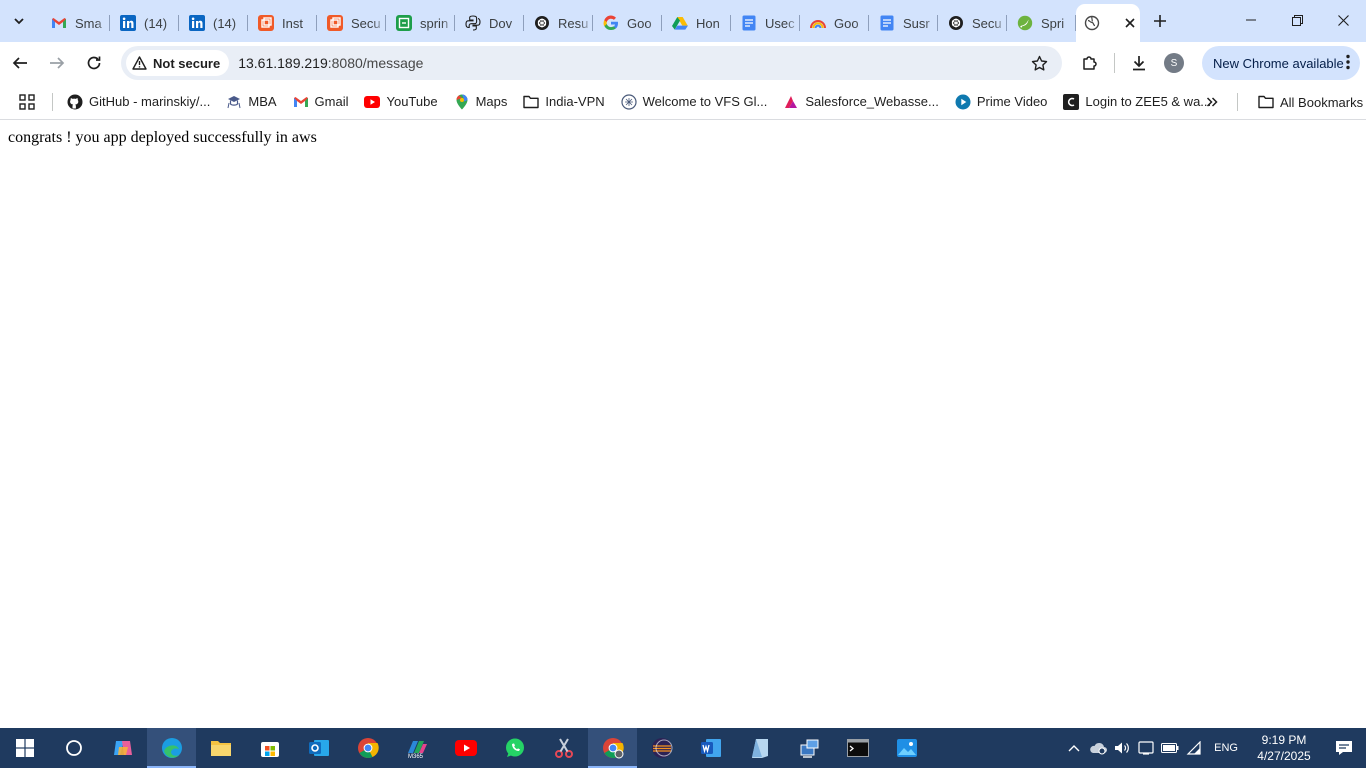 Image resolution: width=1366 pixels, height=768 pixels. Describe the element at coordinates (710, 748) in the screenshot. I see `taskbar-word` at that location.